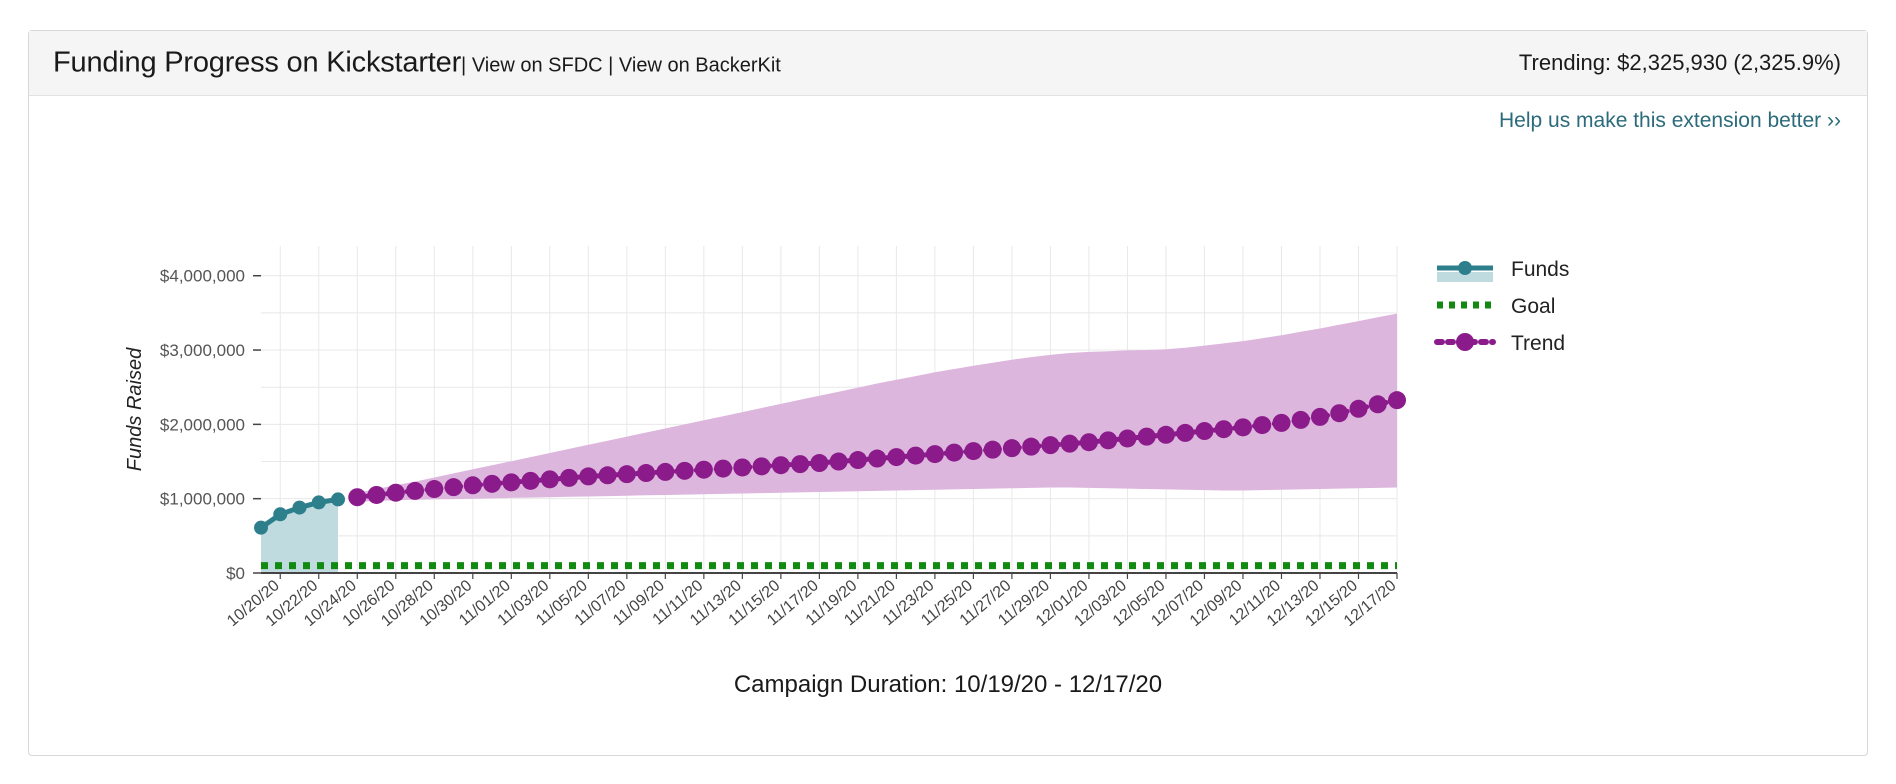 This screenshot has width=1896, height=784. What do you see at coordinates (700, 66) in the screenshot?
I see `view-on-backerkit-link: View on BackerKit` at bounding box center [700, 66].